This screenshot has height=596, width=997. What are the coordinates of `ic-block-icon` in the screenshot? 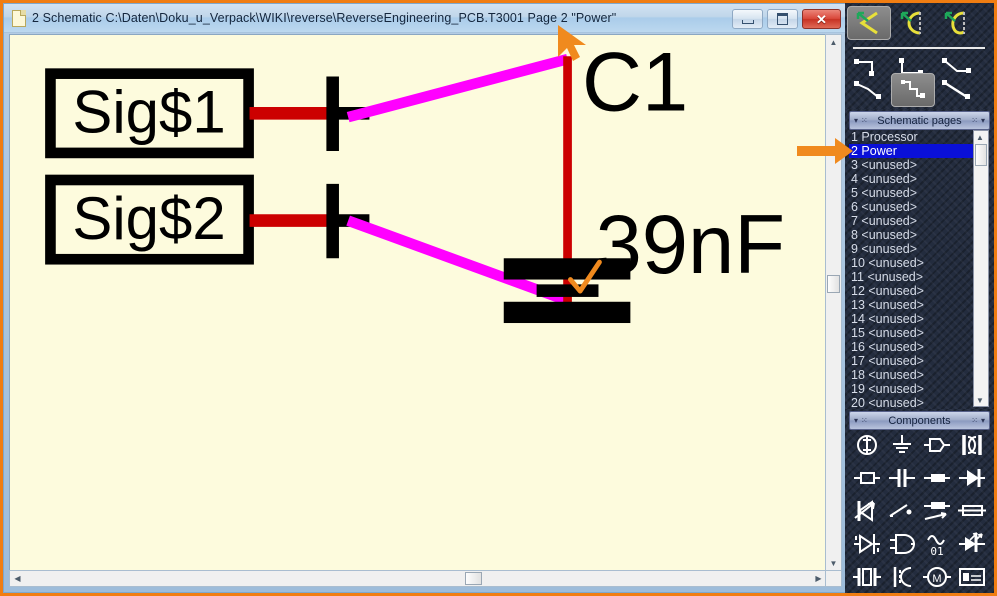 It's located at (972, 579).